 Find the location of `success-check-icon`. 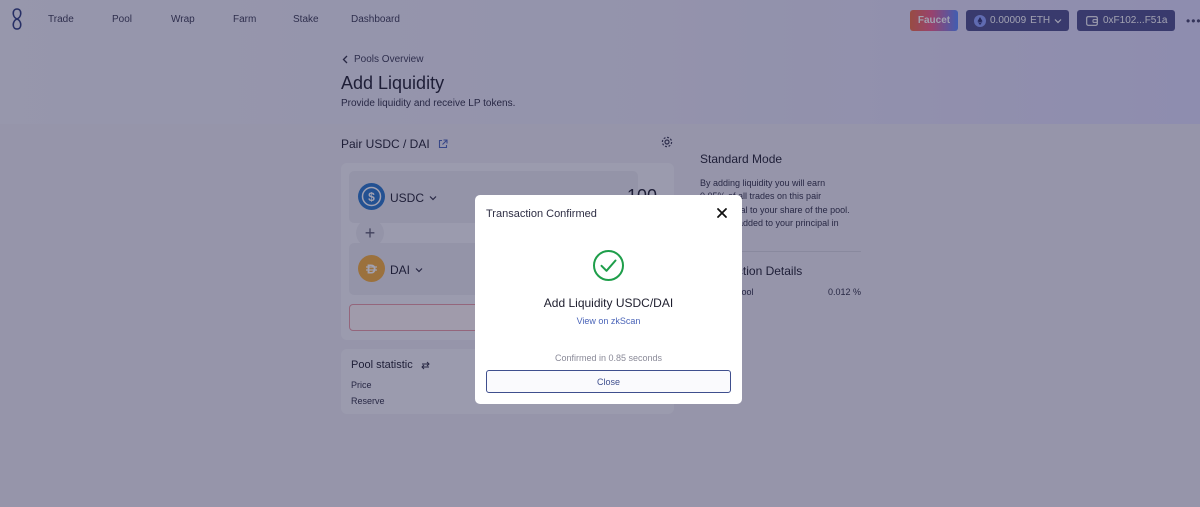

success-check-icon is located at coordinates (608, 265).